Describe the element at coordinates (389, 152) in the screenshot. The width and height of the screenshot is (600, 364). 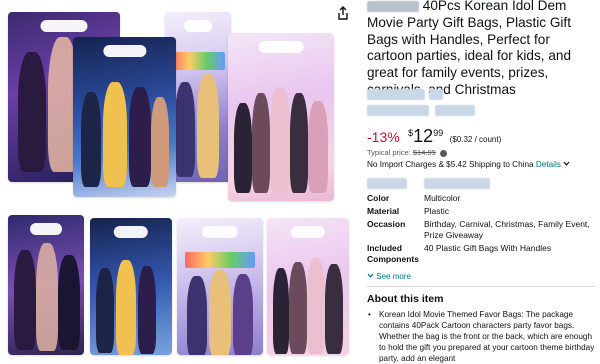
I see `typical-price-label: Typical price:` at that location.